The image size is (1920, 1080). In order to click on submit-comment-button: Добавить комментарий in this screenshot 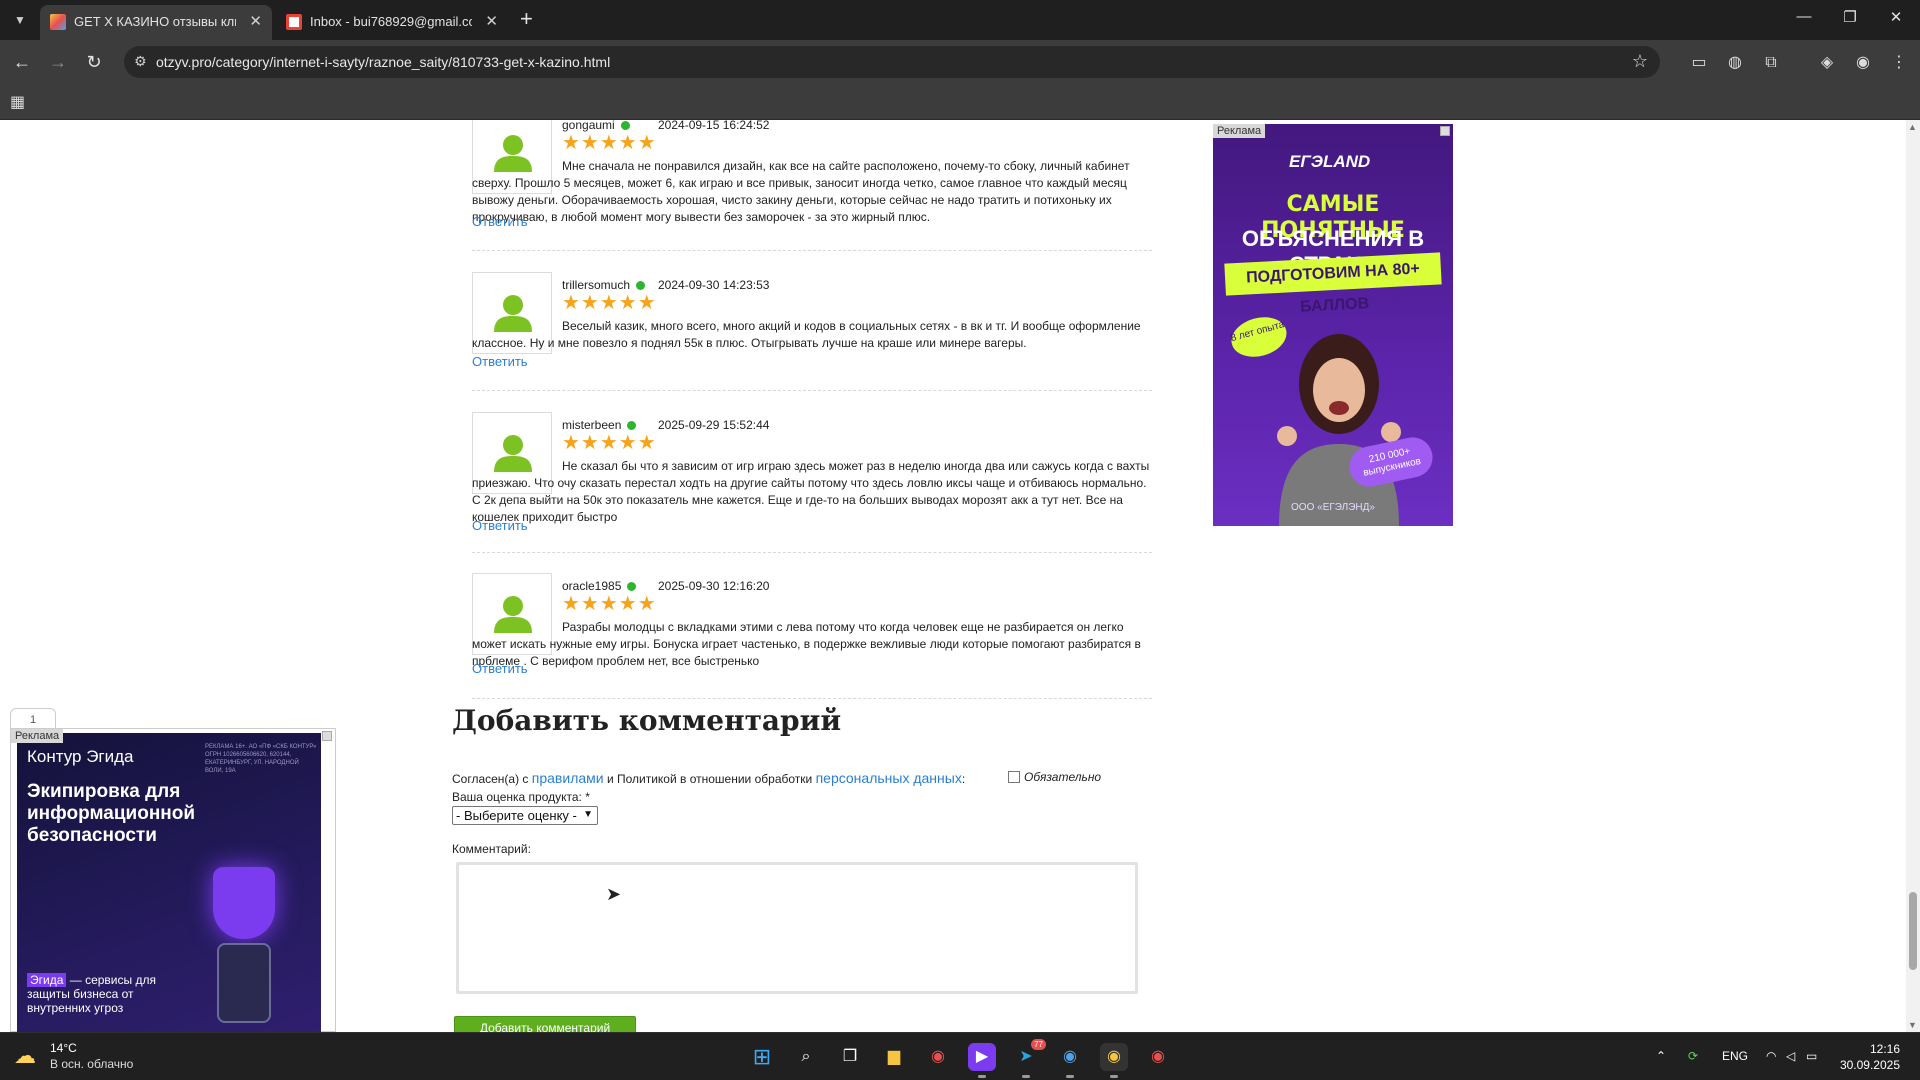, I will do `click(545, 1024)`.